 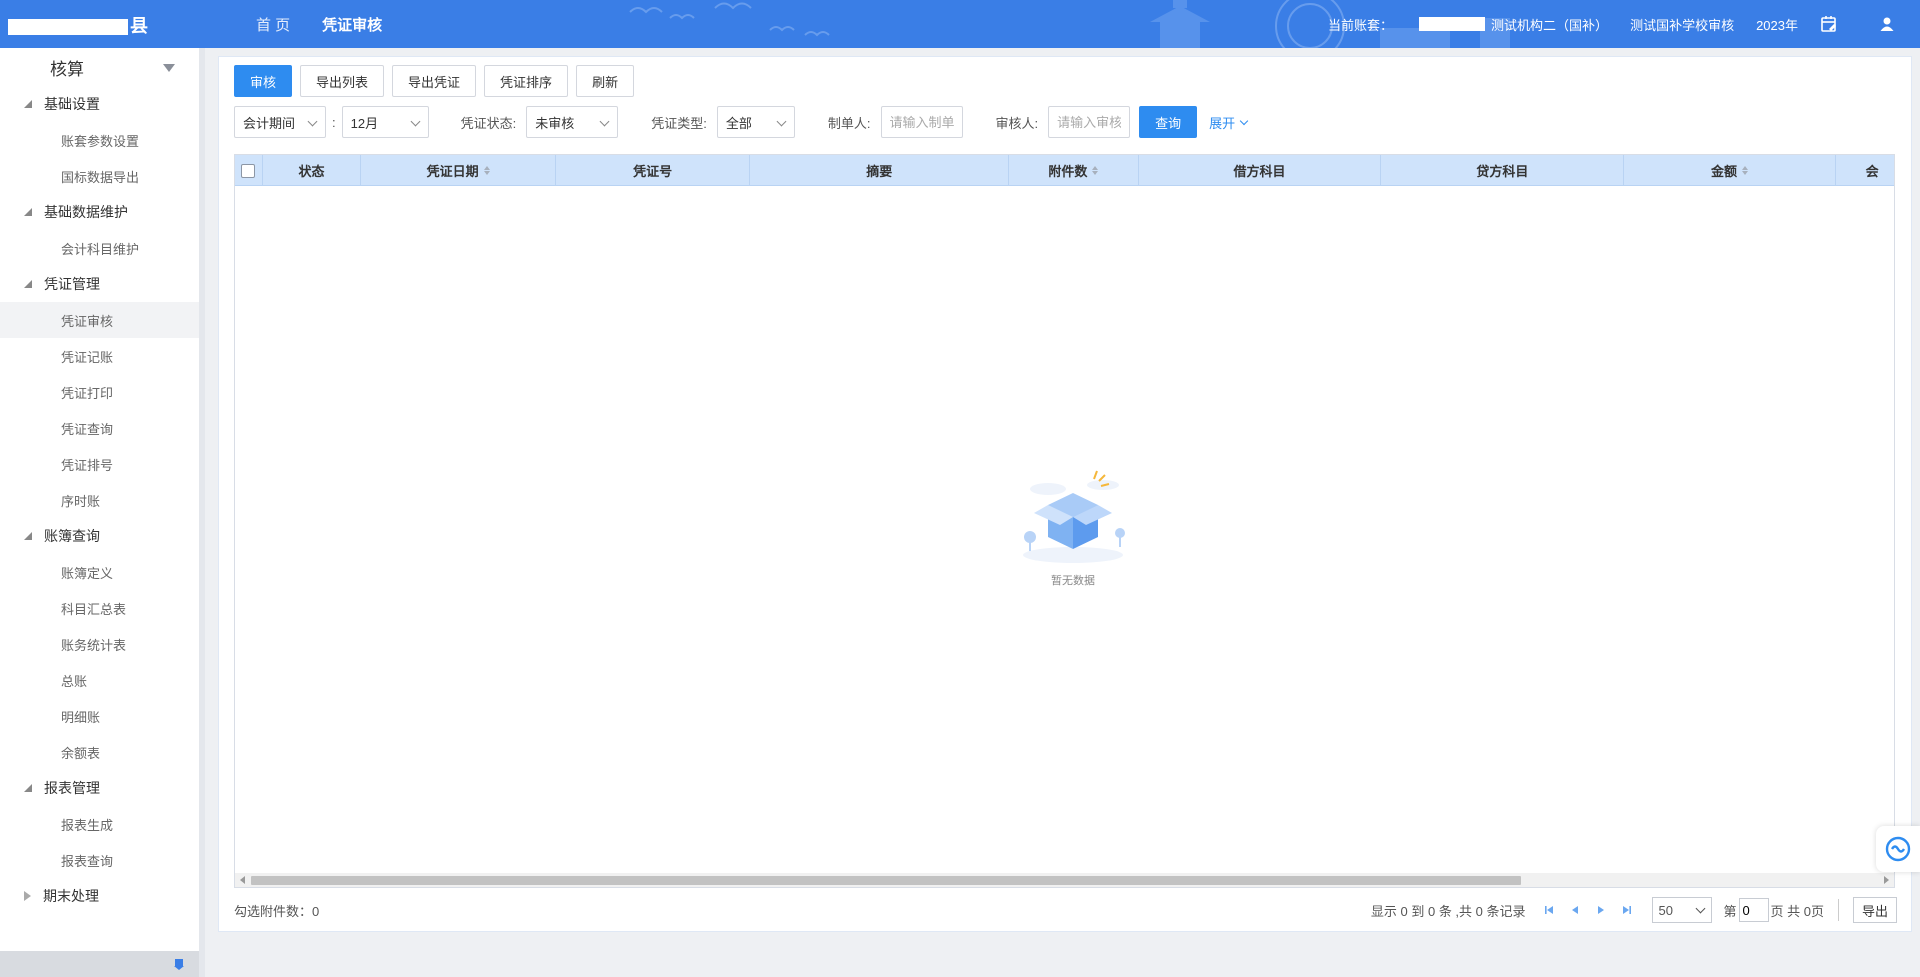 What do you see at coordinates (1682, 24) in the screenshot?
I see `school-name: 测试国补学校审核` at bounding box center [1682, 24].